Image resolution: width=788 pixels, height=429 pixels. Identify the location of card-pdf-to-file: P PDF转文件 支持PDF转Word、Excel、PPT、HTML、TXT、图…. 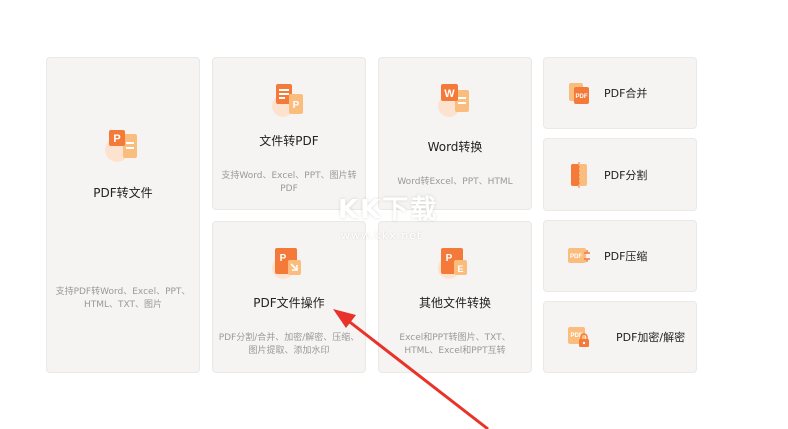
(123, 215).